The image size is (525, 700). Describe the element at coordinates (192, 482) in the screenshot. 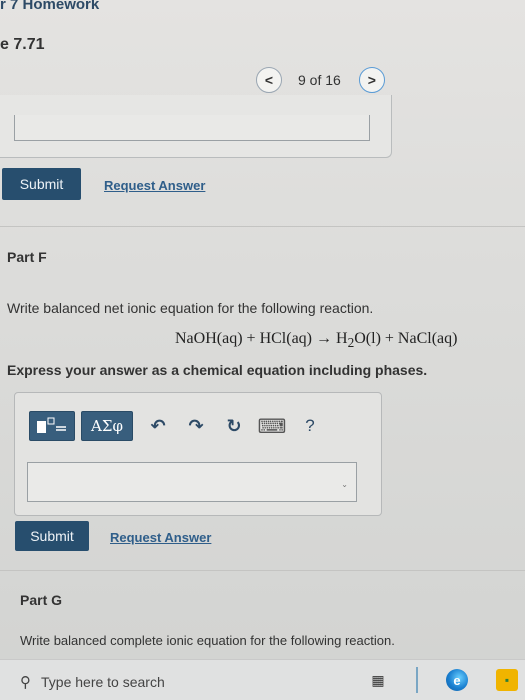

I see `answer-input: ⌄` at that location.